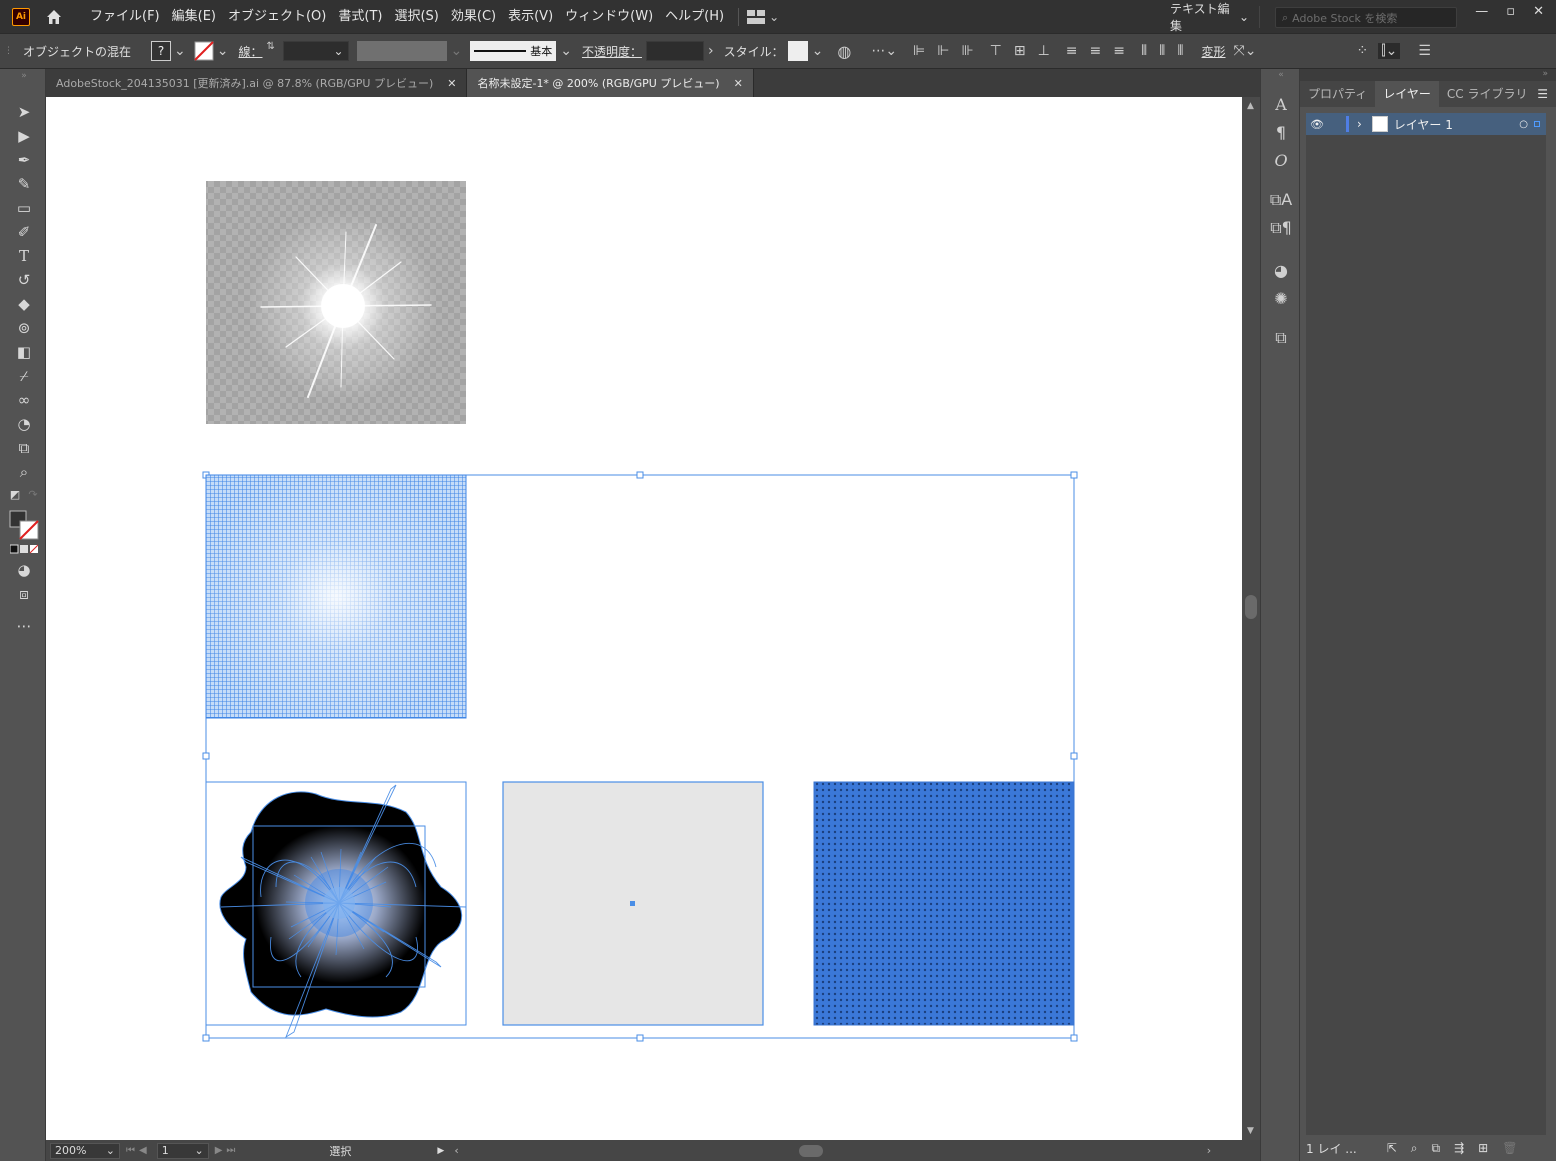 The image size is (1556, 1161). What do you see at coordinates (1250, 1131) in the screenshot?
I see `scroll-down-icon: ▼` at bounding box center [1250, 1131].